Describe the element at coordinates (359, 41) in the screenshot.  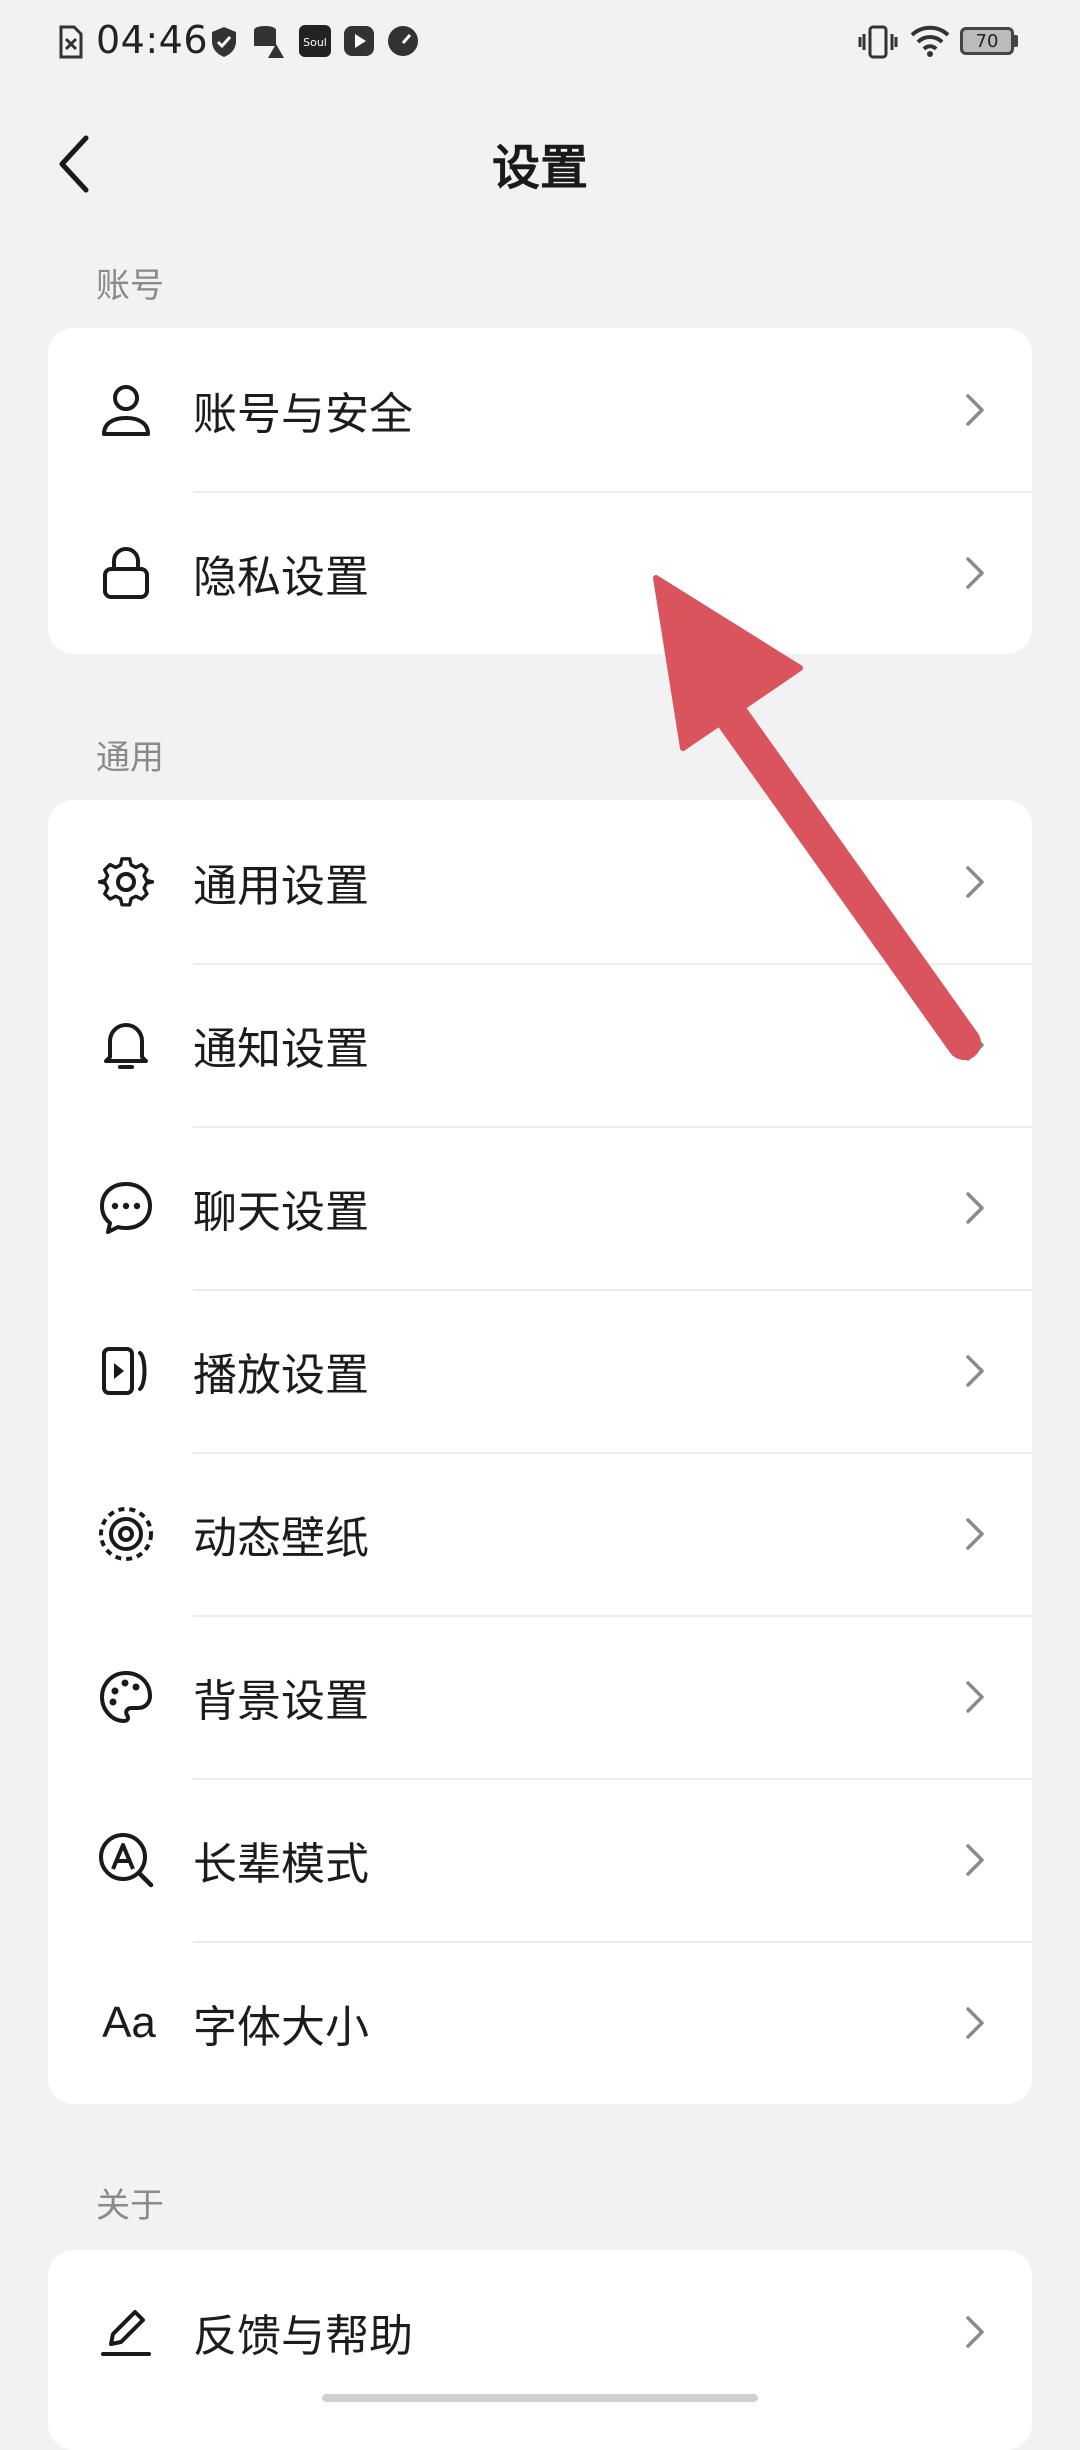
I see `video-play-icon` at that location.